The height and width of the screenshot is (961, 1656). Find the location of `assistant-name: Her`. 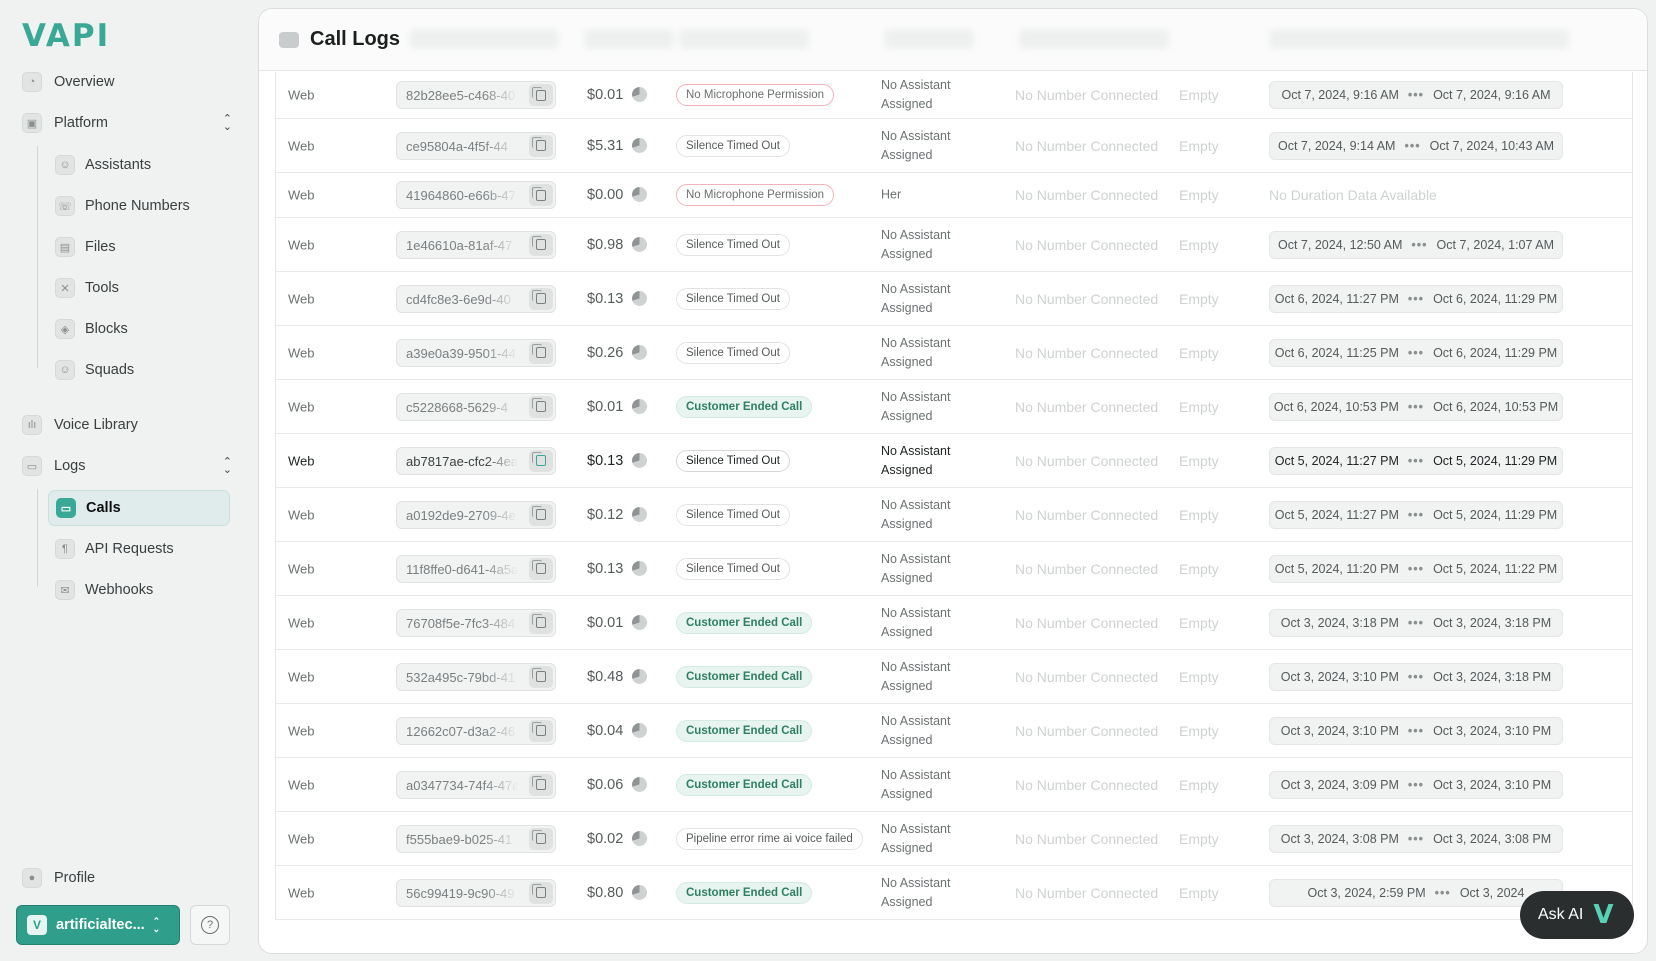

assistant-name: Her is located at coordinates (891, 195).